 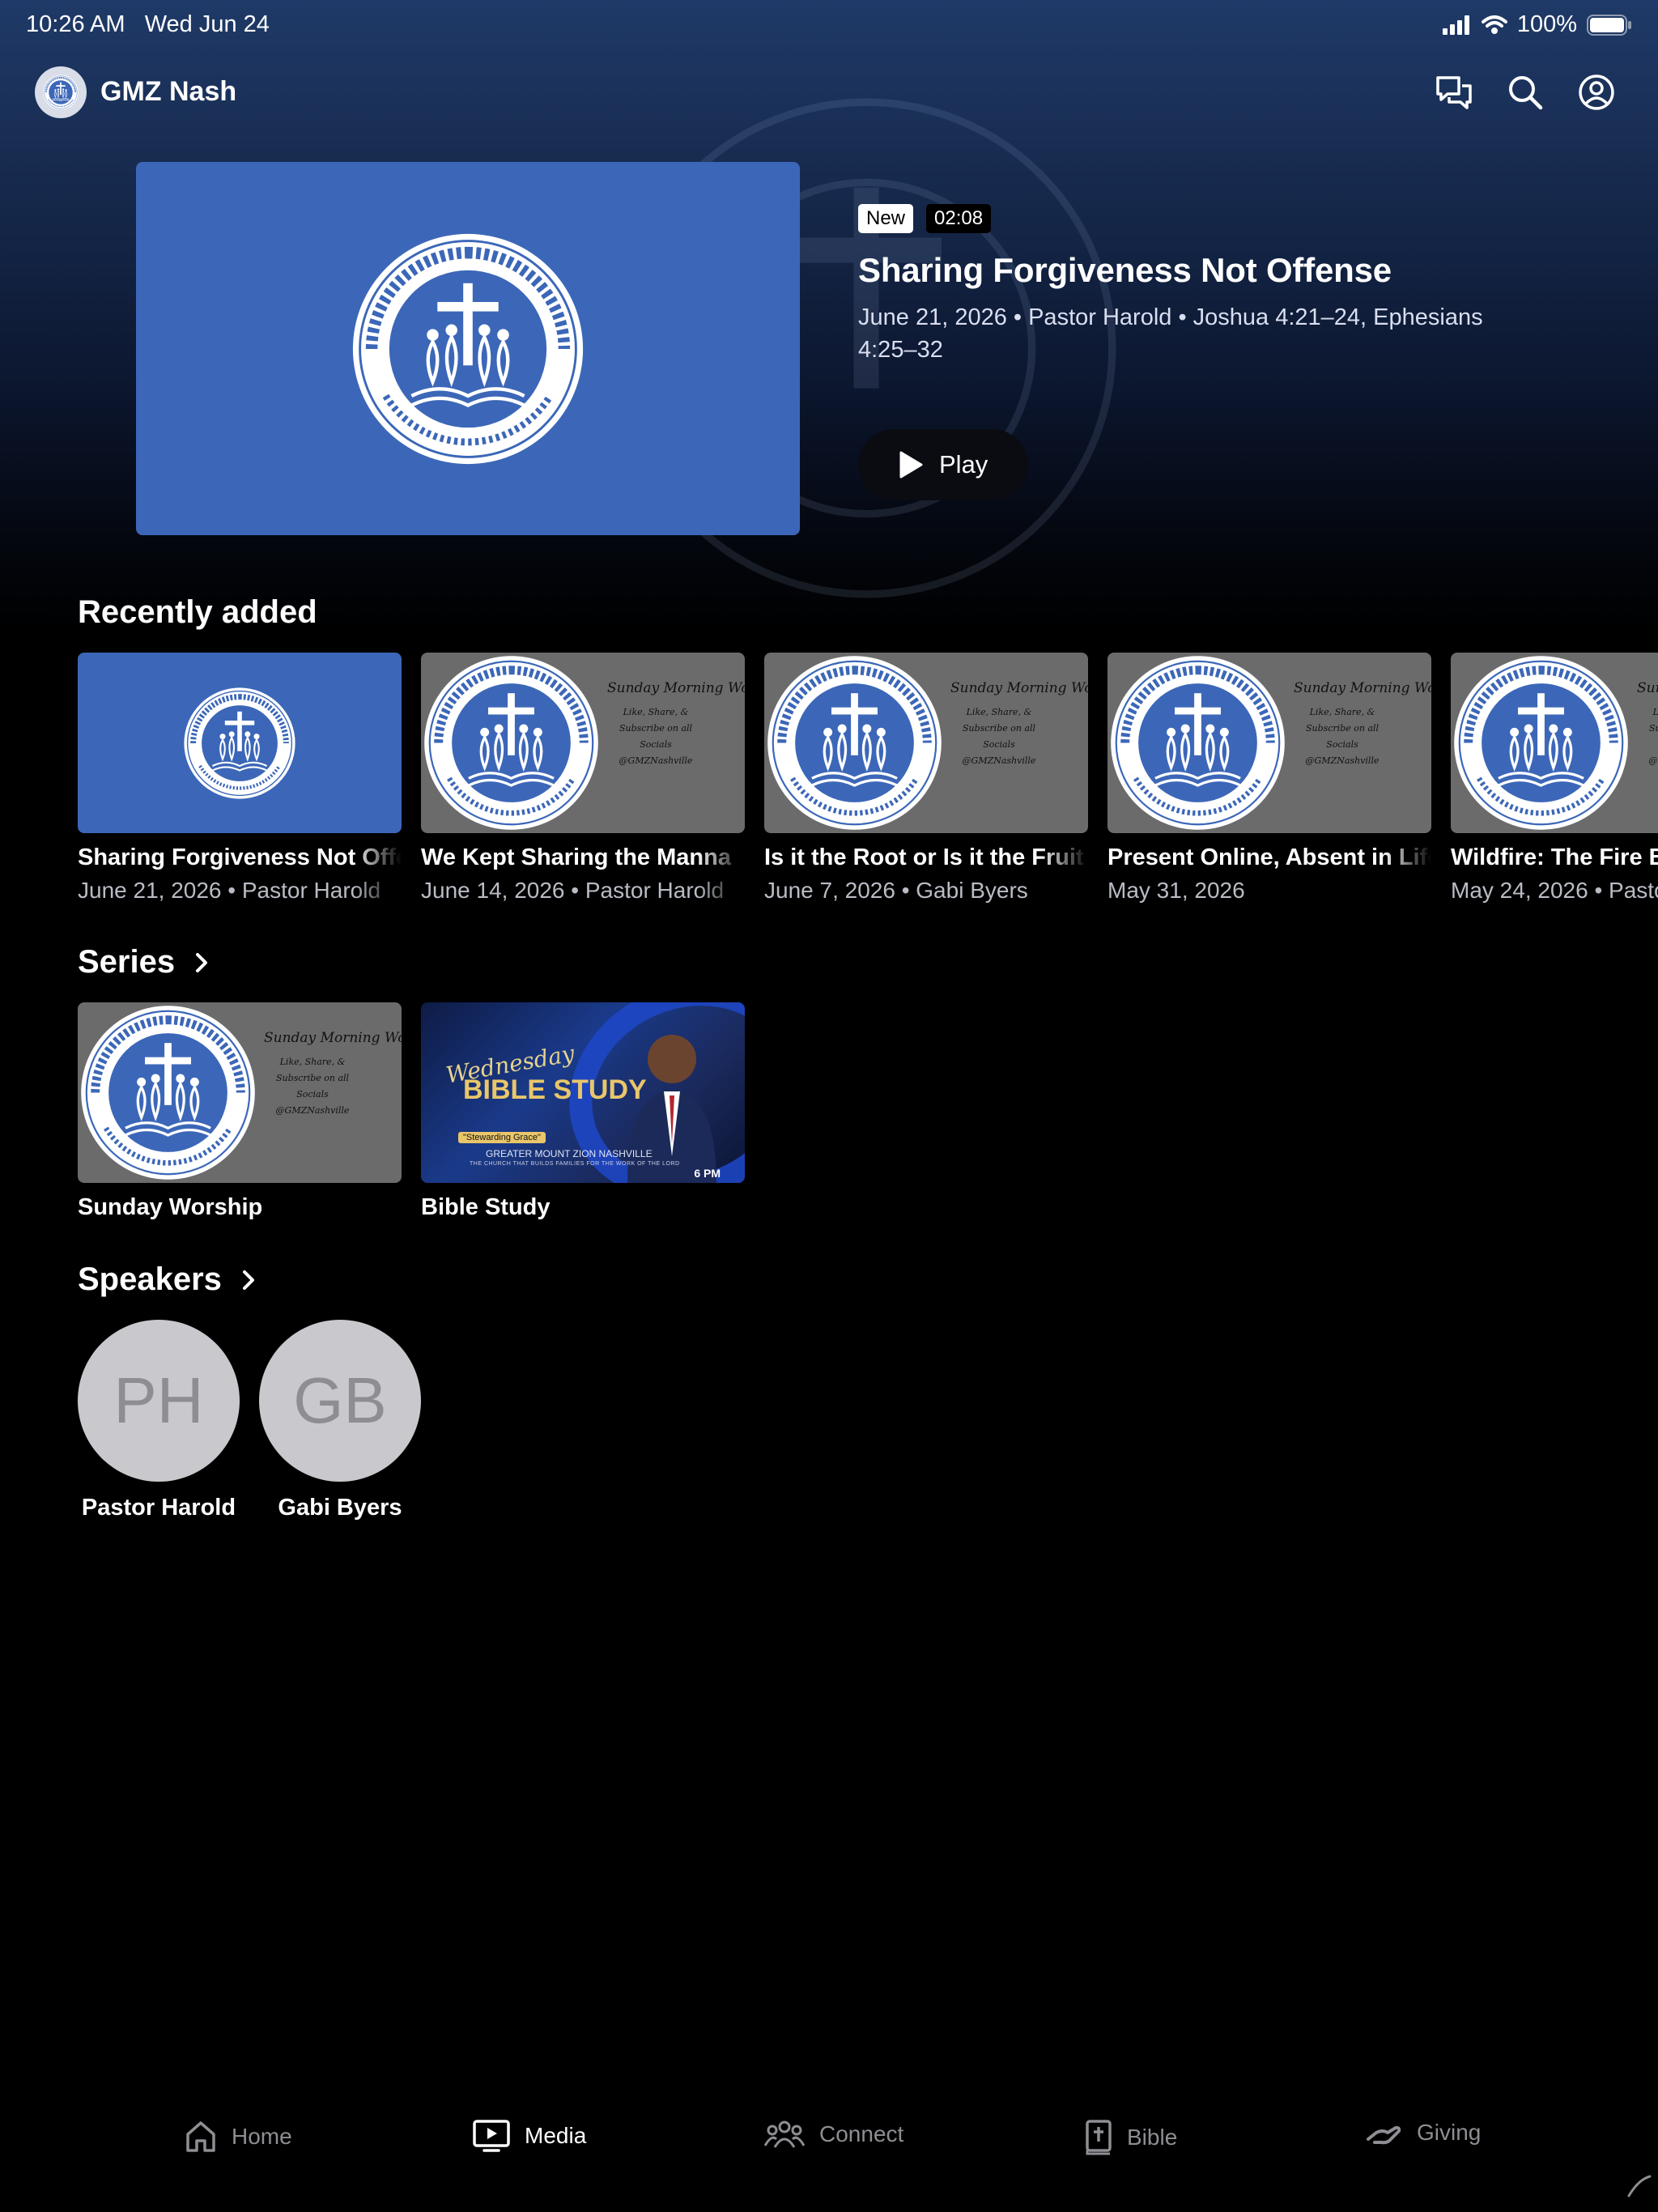 What do you see at coordinates (829, 2151) in the screenshot?
I see `tab-bar: Home Media Connect Bible Giving` at bounding box center [829, 2151].